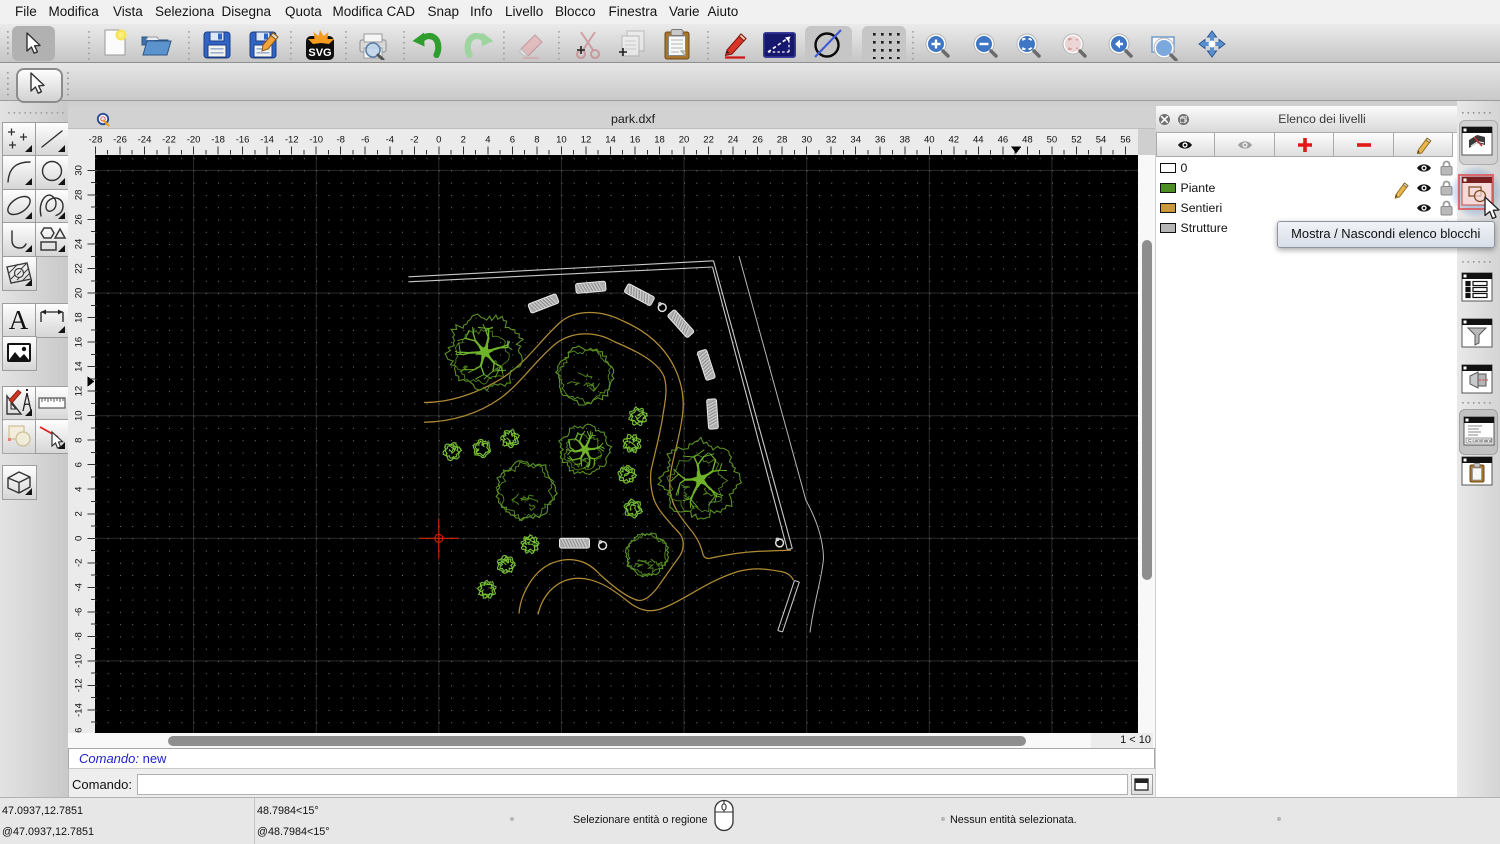 The height and width of the screenshot is (844, 1500). I want to click on svg-text: 40, so click(929, 140).